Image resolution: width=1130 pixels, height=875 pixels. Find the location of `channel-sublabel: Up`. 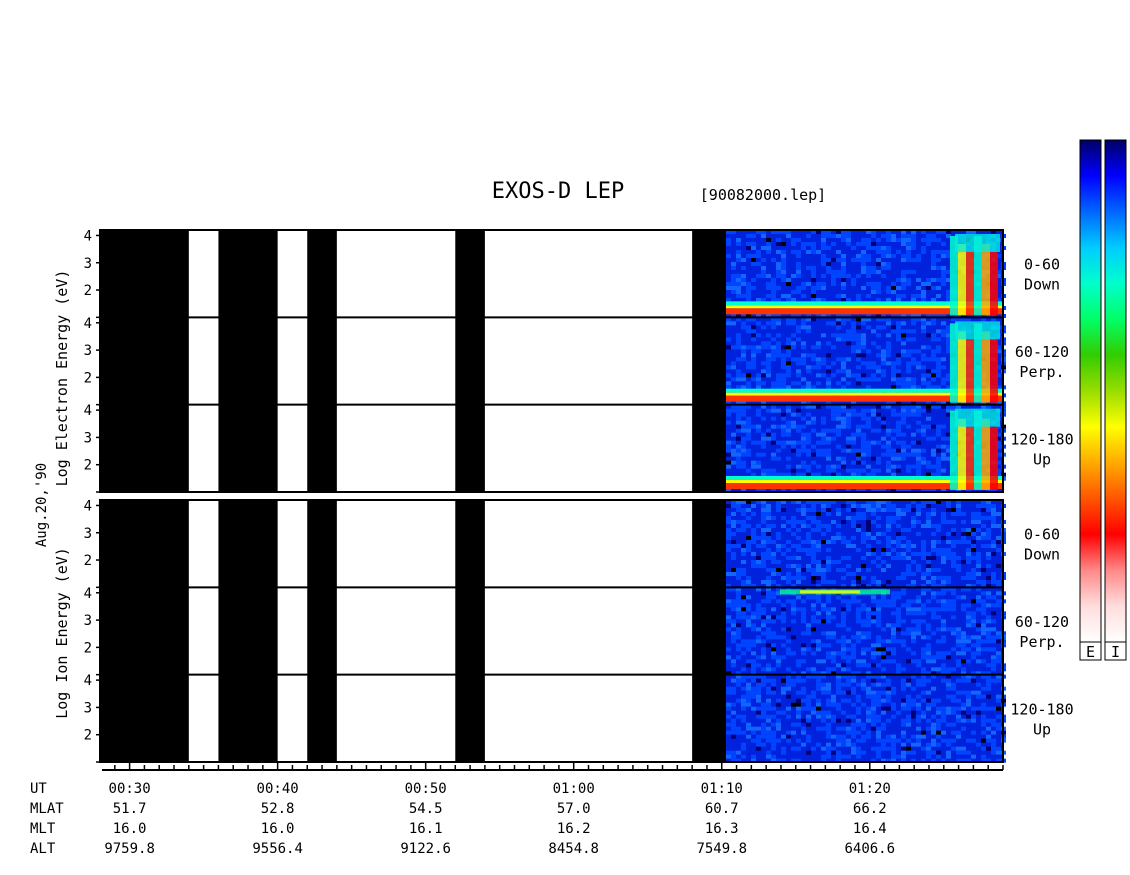

channel-sublabel: Up is located at coordinates (1042, 459).